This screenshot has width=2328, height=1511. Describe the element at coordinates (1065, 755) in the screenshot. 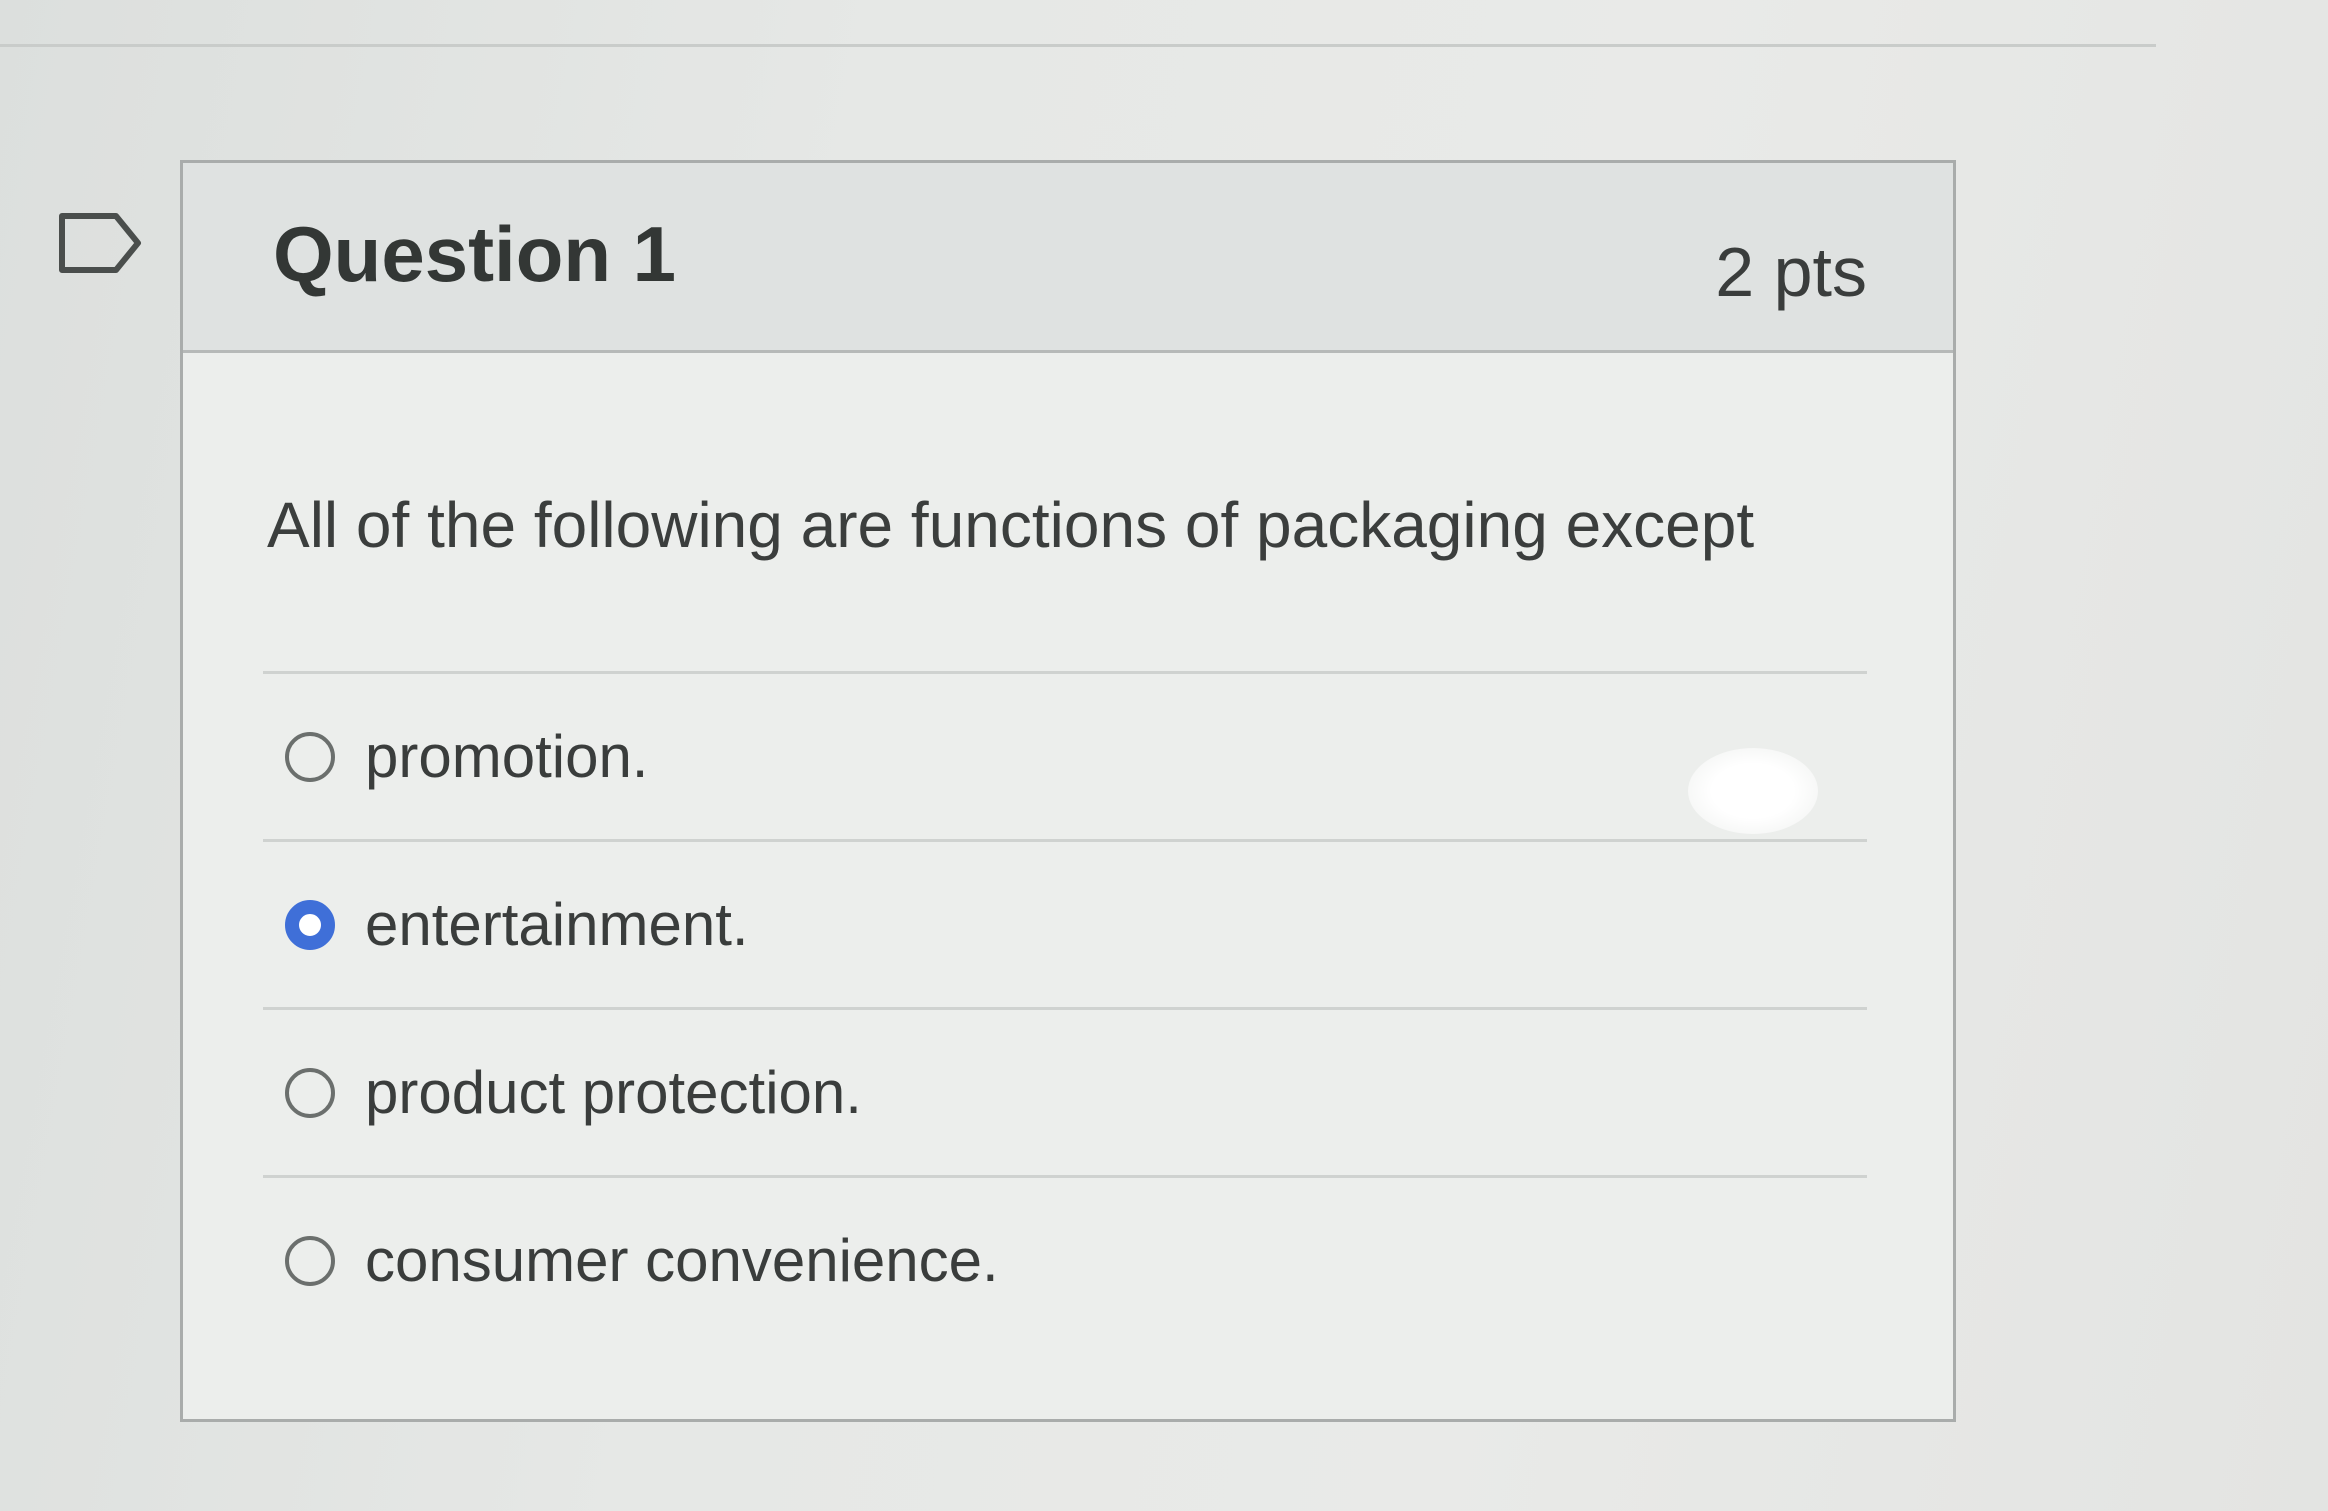

I see `answer-option-promotion: promotion.` at that location.